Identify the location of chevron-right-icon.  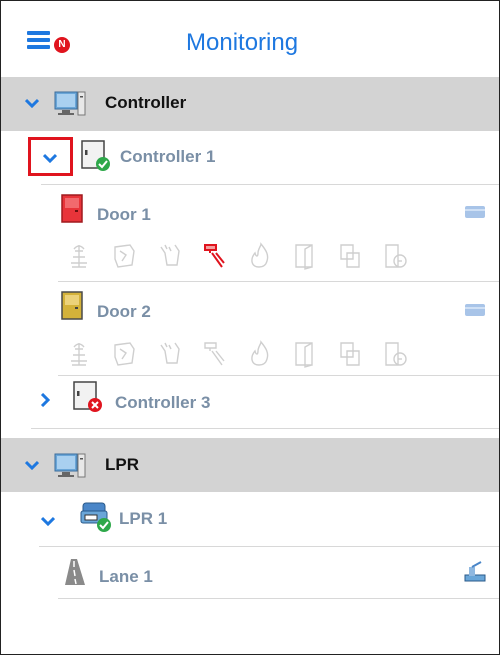
(45, 400).